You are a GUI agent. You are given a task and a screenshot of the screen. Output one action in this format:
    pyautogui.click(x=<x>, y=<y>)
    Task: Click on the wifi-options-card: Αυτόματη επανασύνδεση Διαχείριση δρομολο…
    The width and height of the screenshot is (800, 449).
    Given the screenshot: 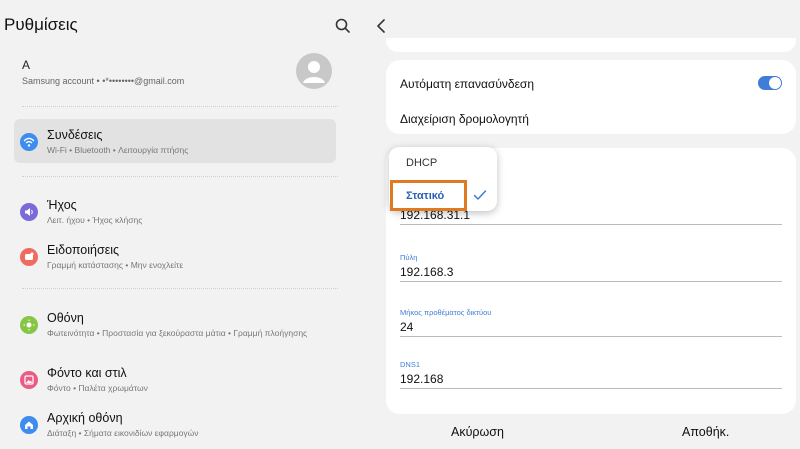 What is the action you would take?
    pyautogui.click(x=591, y=97)
    